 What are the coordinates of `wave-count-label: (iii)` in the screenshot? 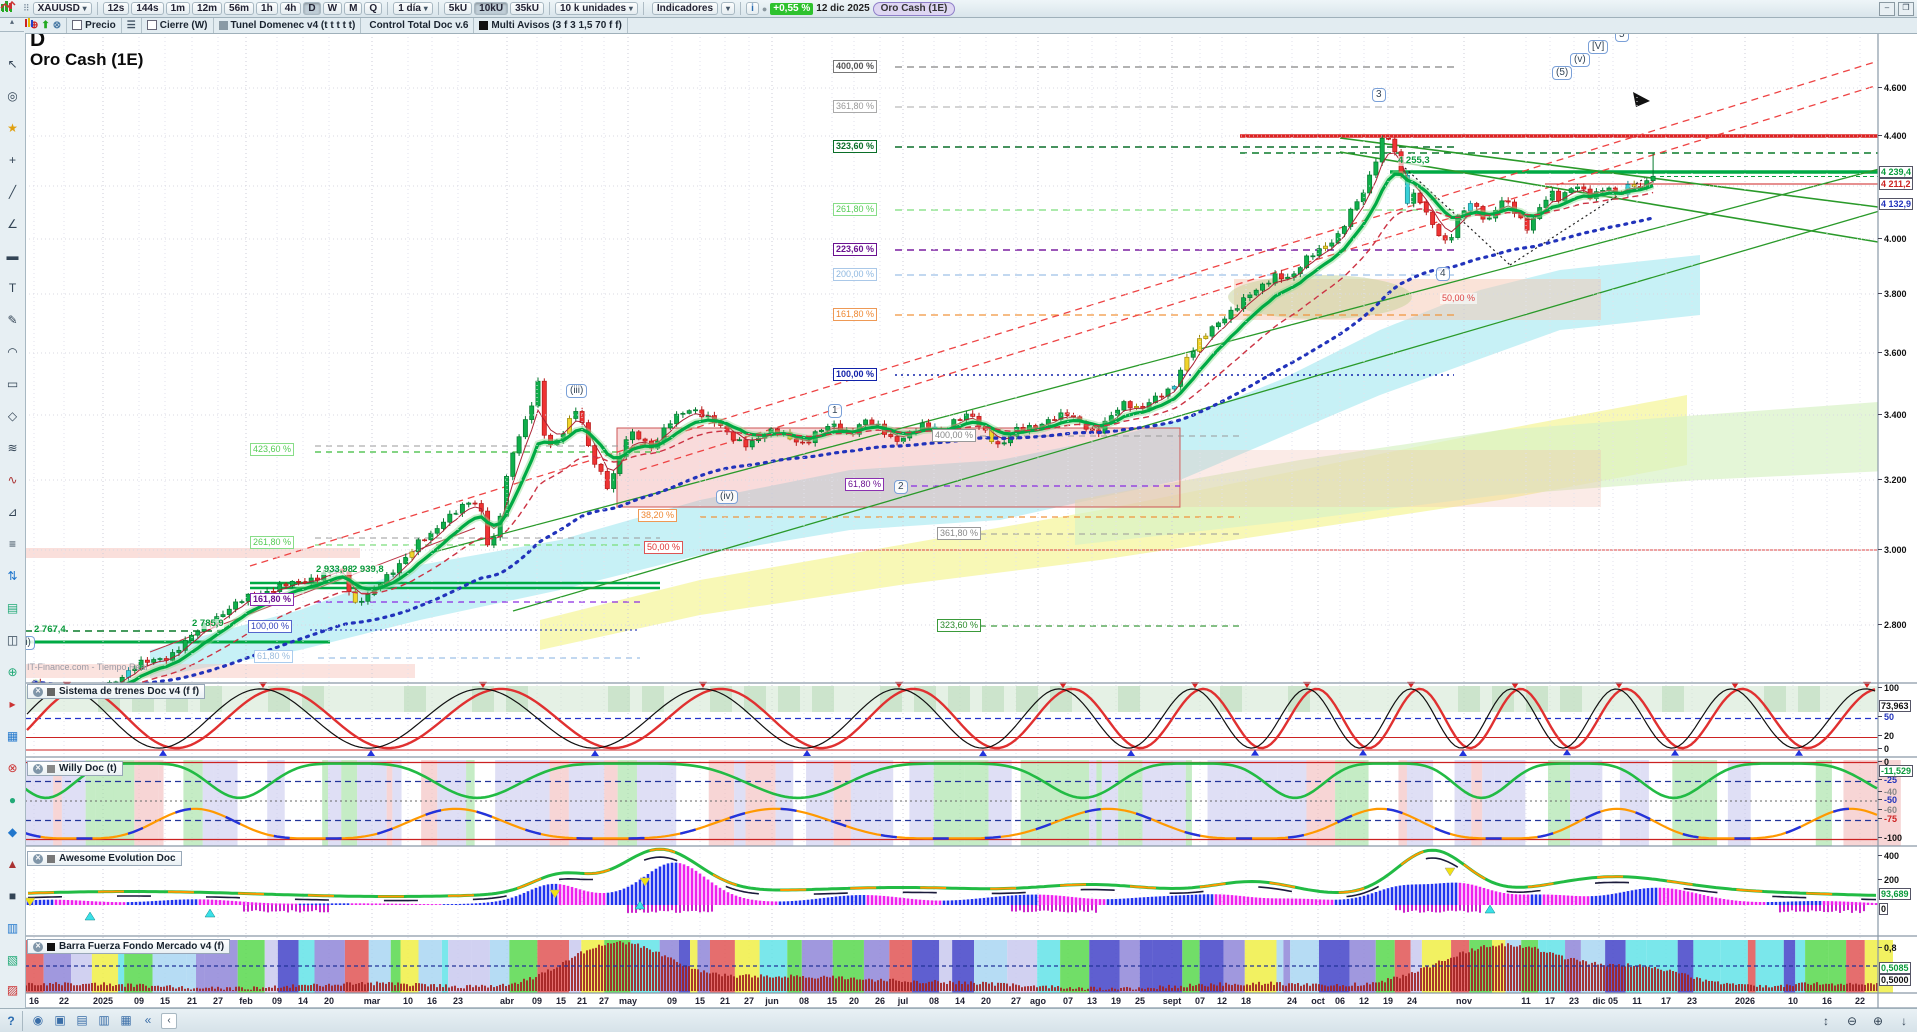 It's located at (577, 391).